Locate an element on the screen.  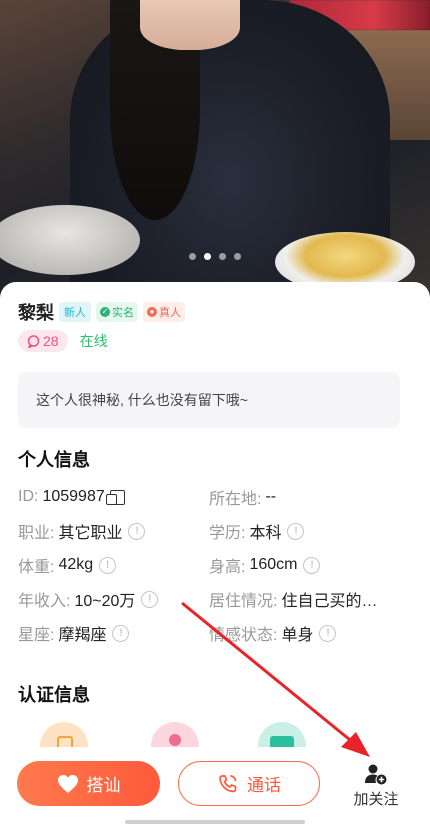
copy-icon is located at coordinates (115, 497).